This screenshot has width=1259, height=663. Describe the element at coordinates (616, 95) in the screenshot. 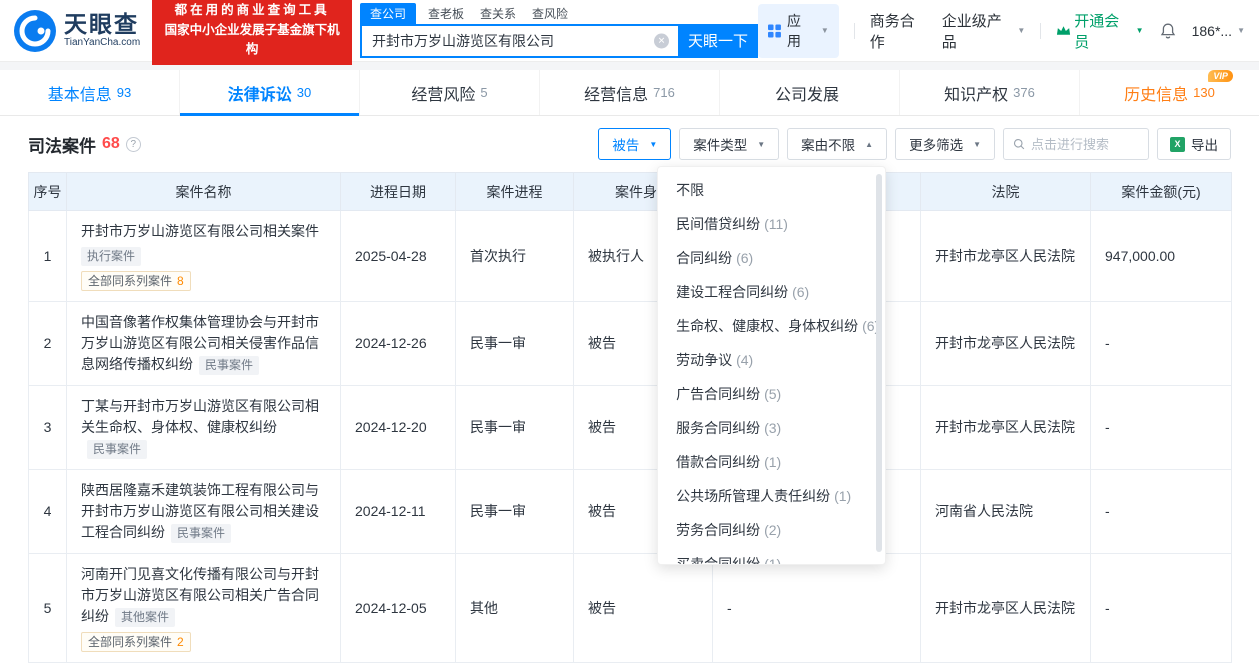

I see `tab-label: 经营信息` at that location.